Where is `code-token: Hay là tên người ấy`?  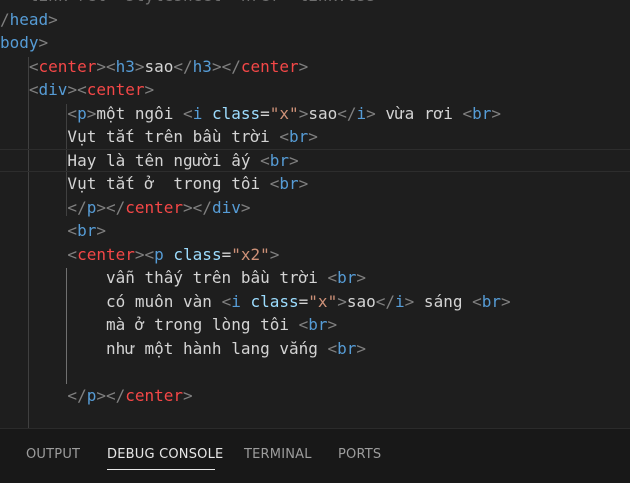 code-token: Hay là tên người ấy is located at coordinates (130, 160).